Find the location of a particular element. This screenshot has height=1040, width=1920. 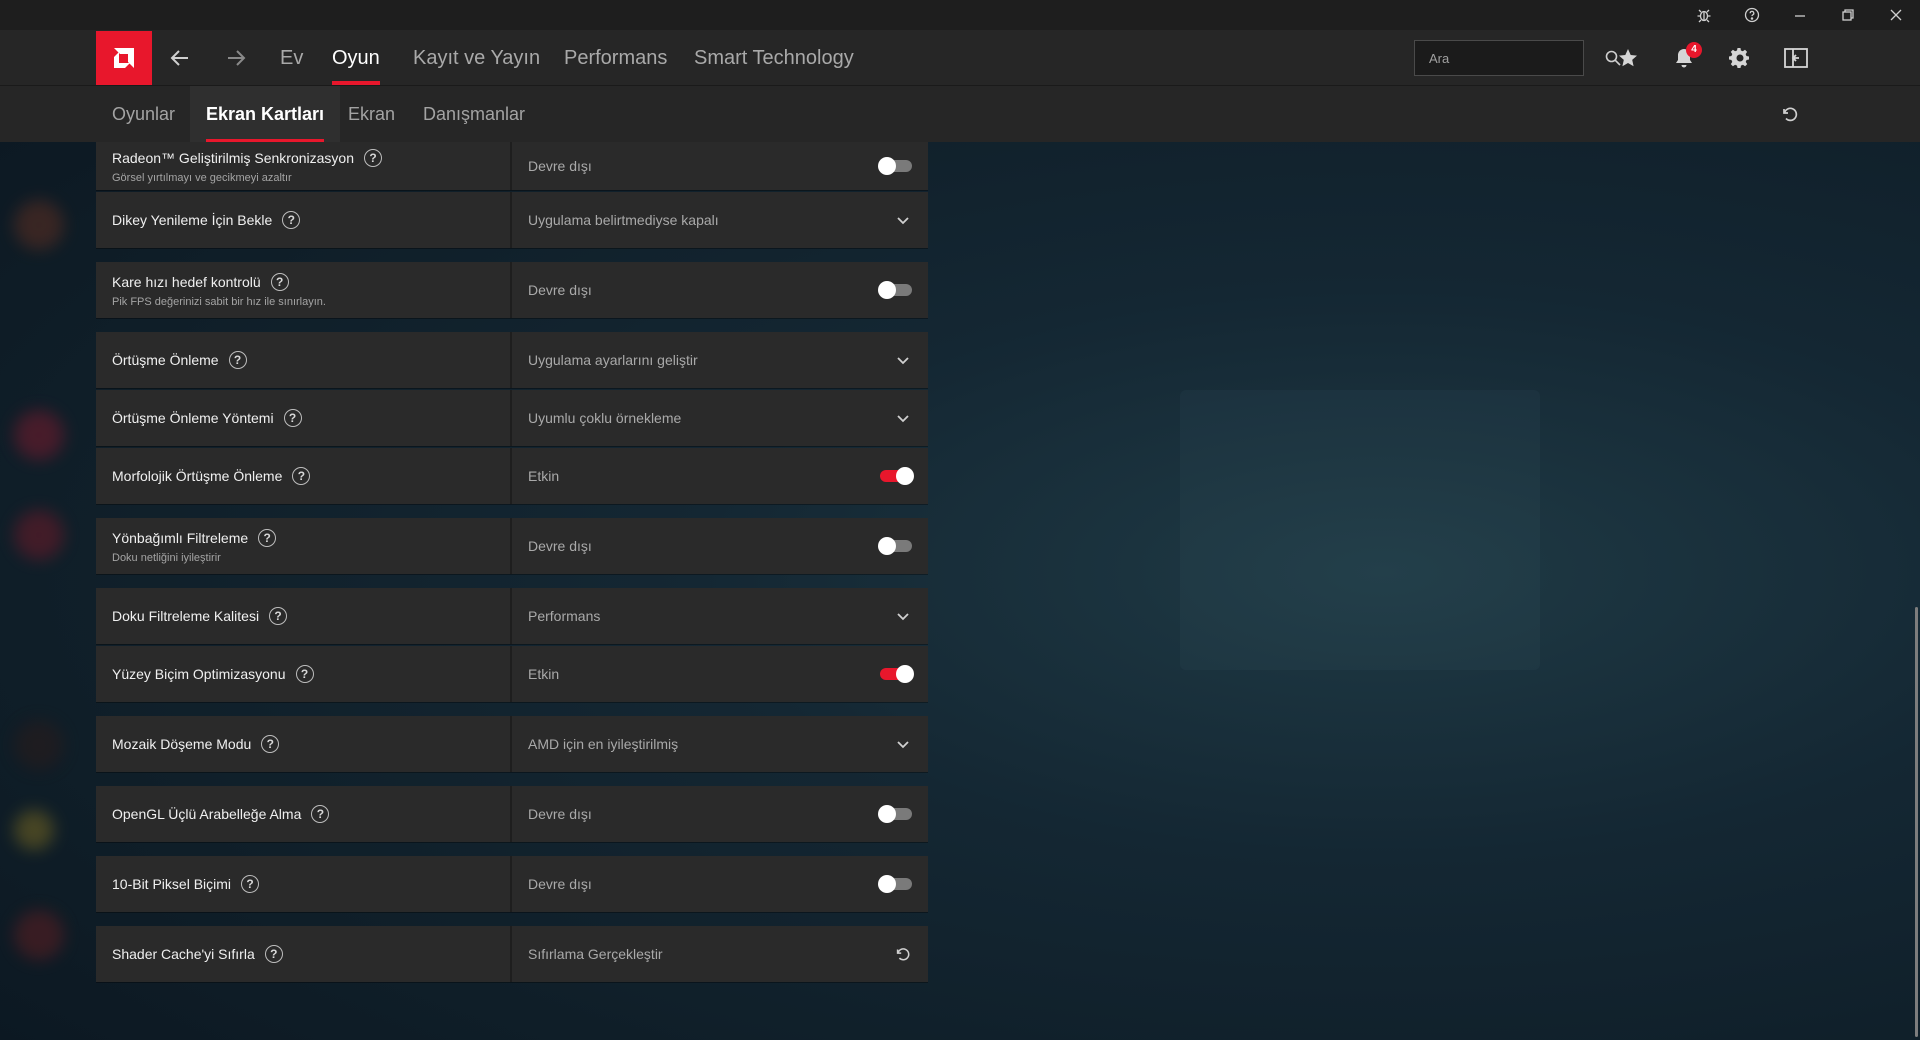

tab-graphics: Ekran Kartları is located at coordinates (265, 114).